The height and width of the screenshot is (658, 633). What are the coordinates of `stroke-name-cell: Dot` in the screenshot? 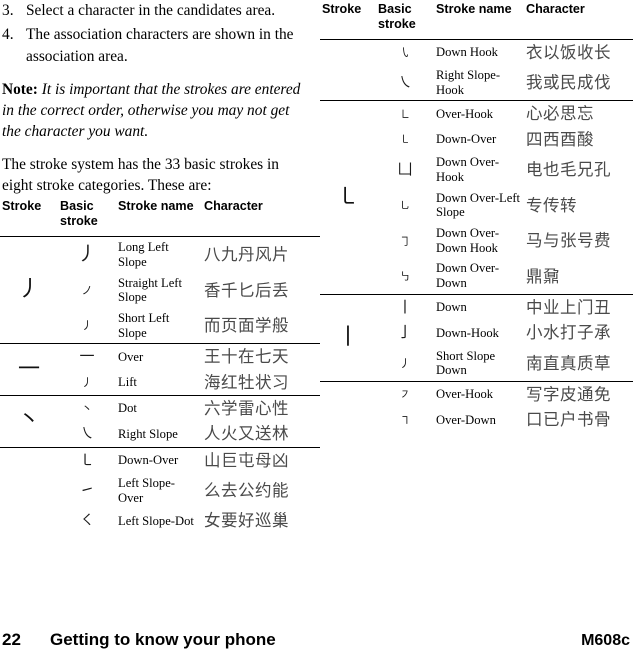 It's located at (159, 408).